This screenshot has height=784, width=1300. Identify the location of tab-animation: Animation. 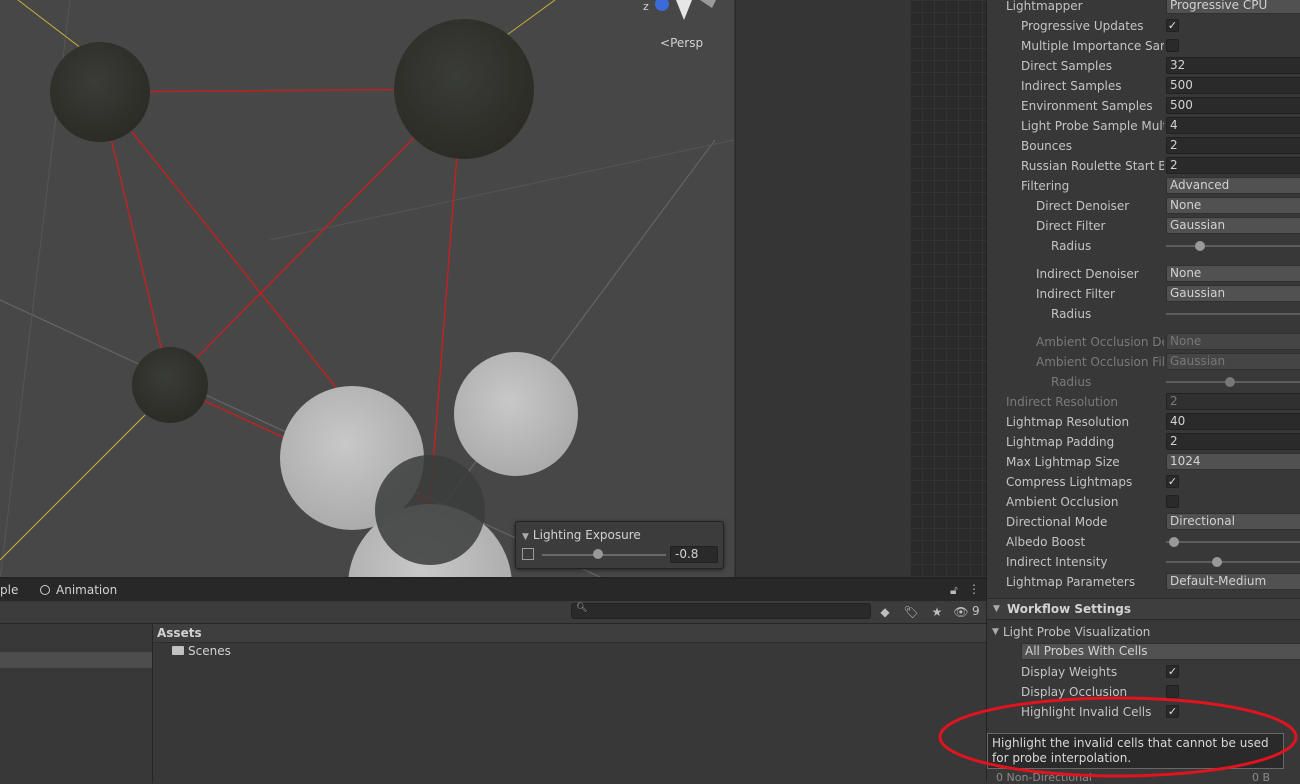
(86, 590).